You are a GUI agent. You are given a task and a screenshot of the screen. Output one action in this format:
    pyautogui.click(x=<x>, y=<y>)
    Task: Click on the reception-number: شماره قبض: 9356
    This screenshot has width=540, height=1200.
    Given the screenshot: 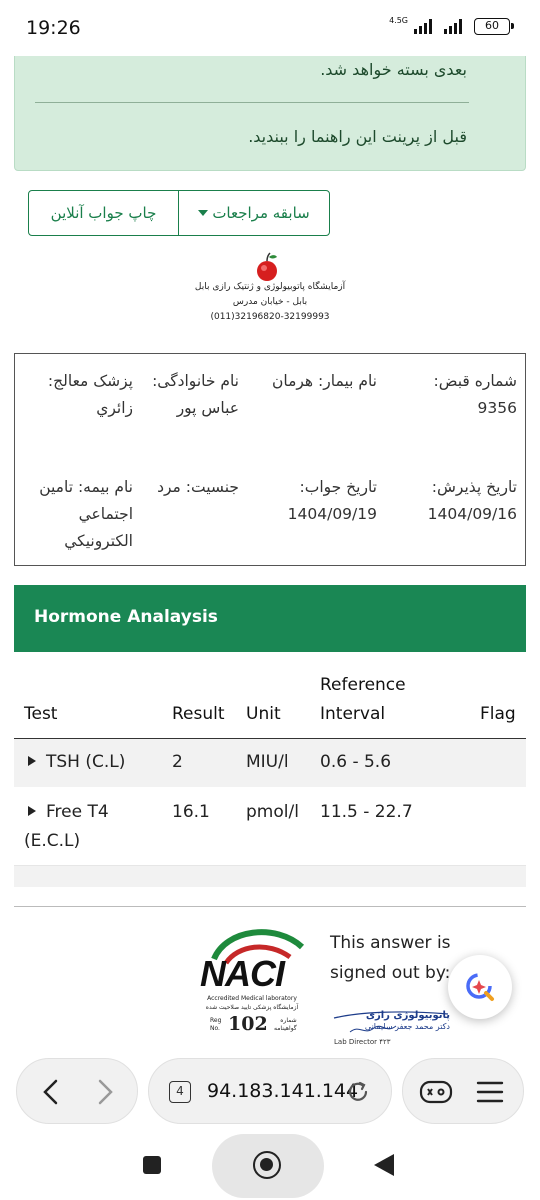 What is the action you would take?
    pyautogui.click(x=459, y=395)
    